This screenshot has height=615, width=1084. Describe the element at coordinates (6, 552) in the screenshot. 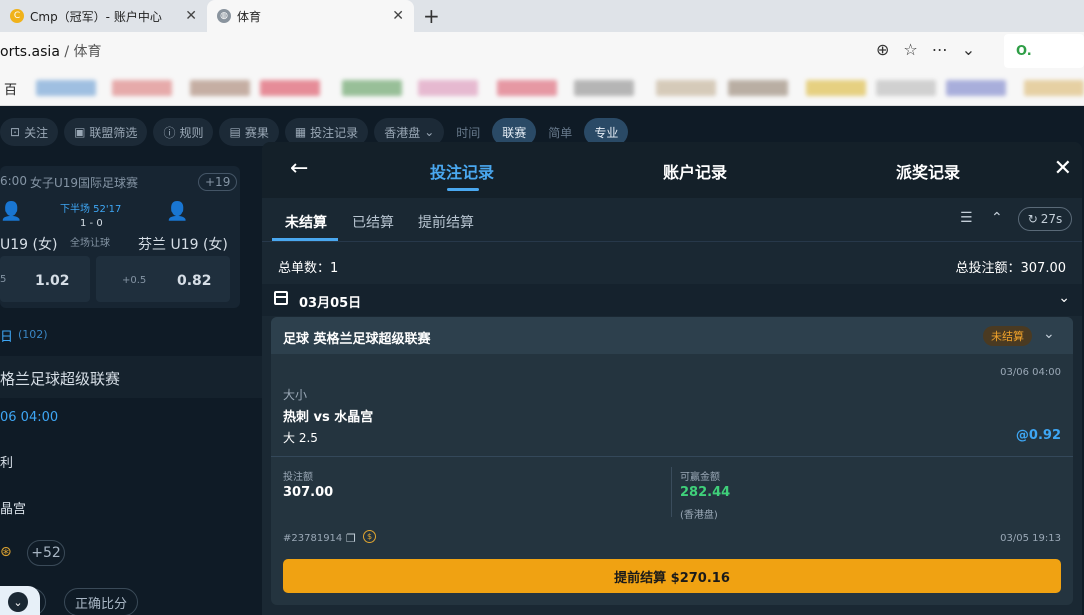

I see `coin-icon: ⊛` at that location.